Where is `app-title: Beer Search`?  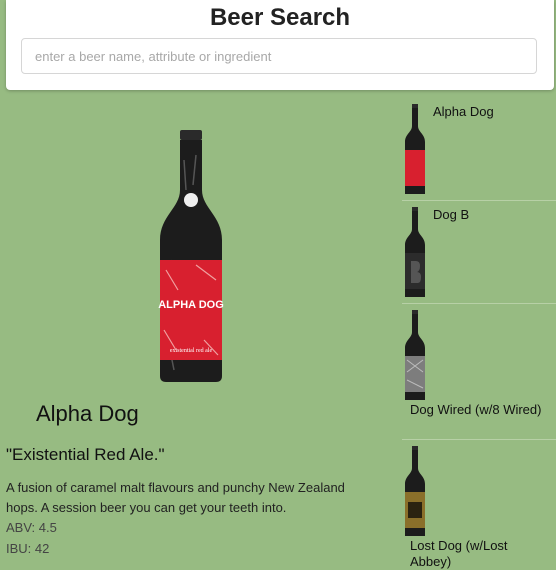 app-title: Beer Search is located at coordinates (280, 17).